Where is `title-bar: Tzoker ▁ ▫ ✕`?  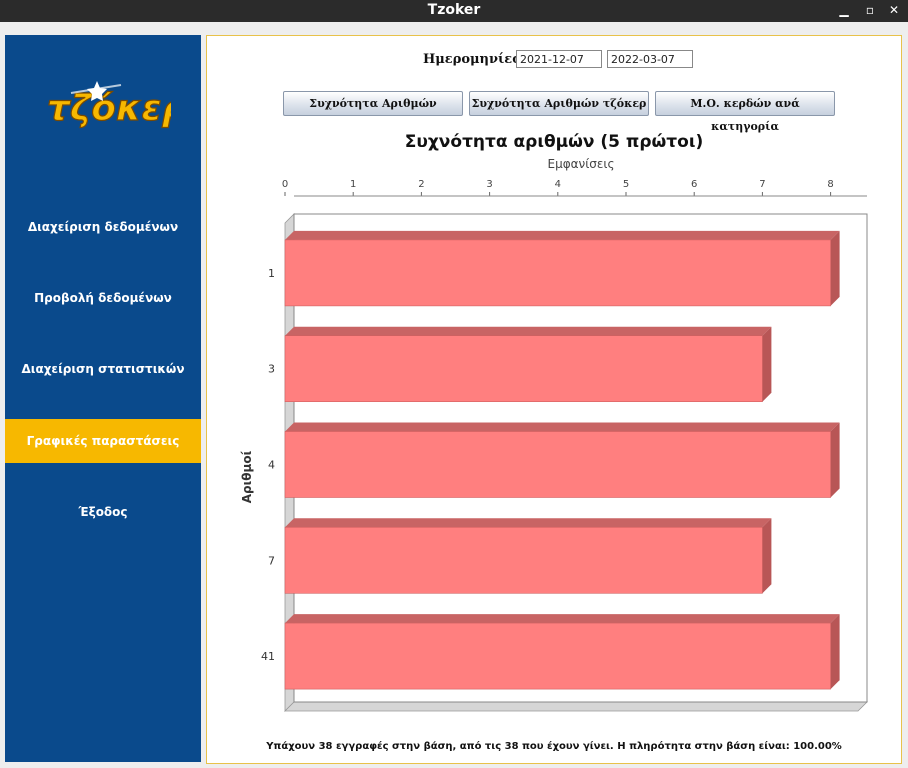
title-bar: Tzoker ▁ ▫ ✕ is located at coordinates (454, 11).